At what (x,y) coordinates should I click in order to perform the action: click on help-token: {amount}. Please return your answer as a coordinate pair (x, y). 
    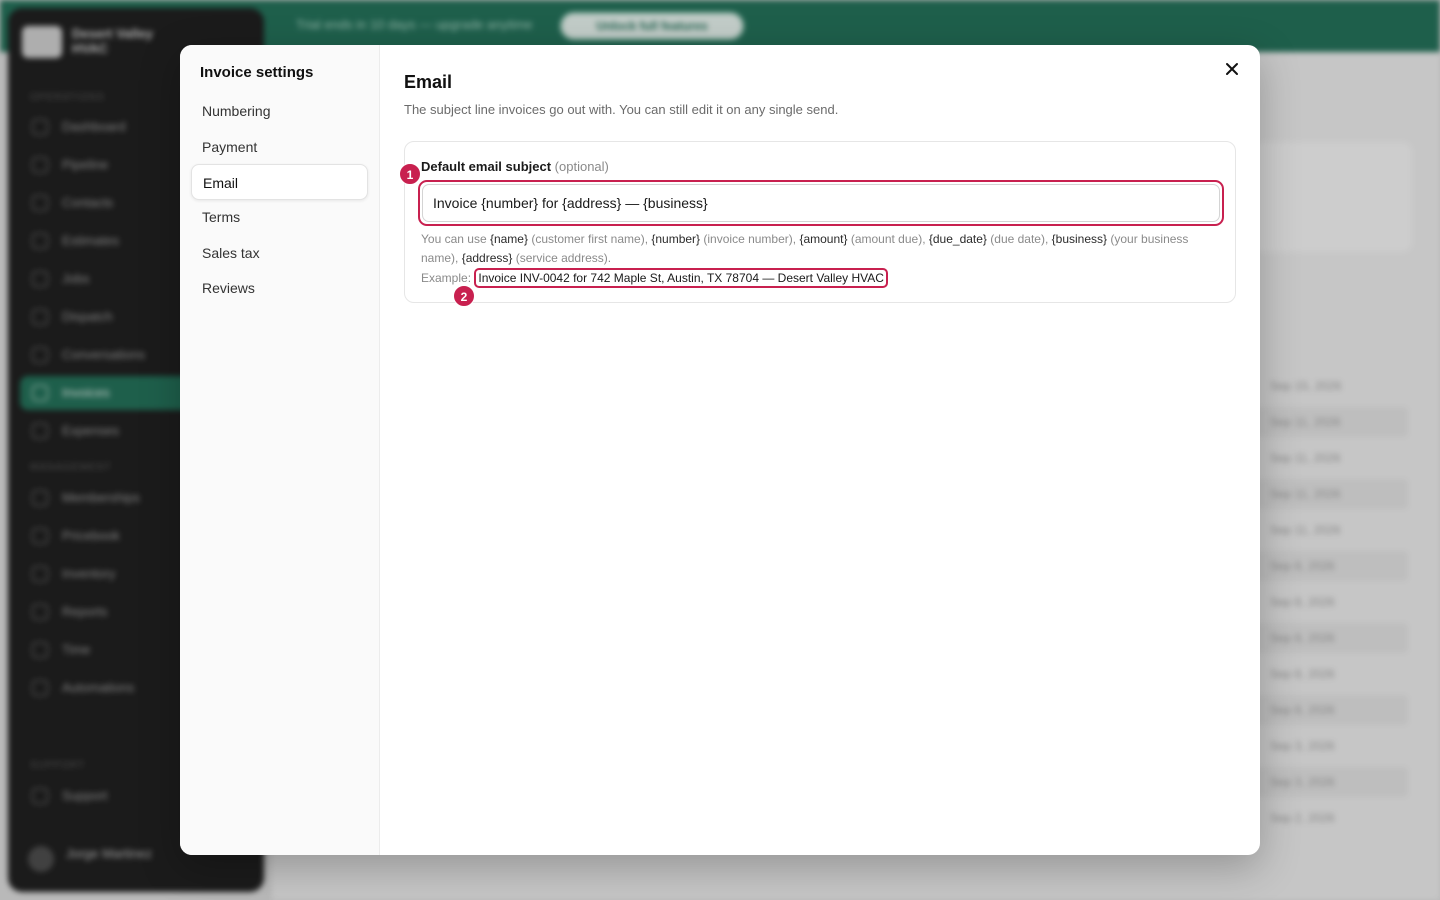
    Looking at the image, I should click on (823, 239).